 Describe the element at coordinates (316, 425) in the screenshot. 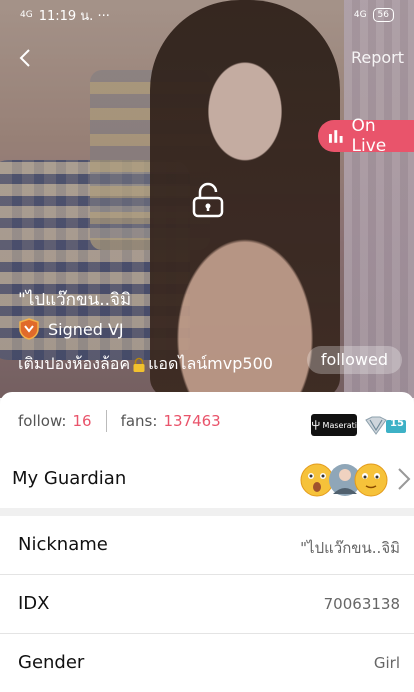

I see `trident-icon` at that location.